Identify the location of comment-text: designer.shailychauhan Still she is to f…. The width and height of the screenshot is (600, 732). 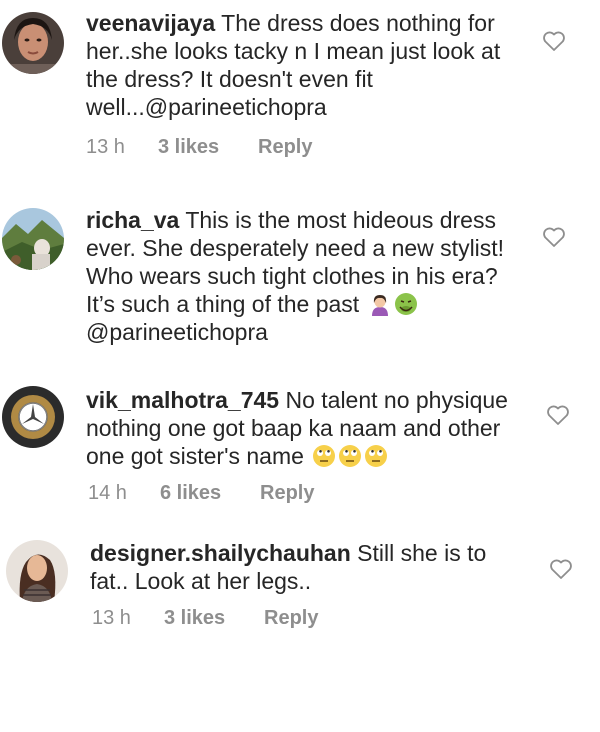
(310, 567).